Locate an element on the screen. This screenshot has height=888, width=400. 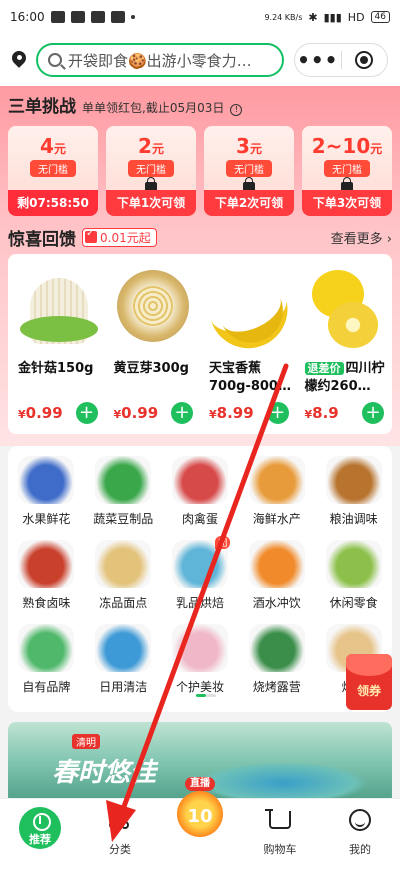
coupon-card: 2元 无门槛 下单1次可领 is located at coordinates (151, 171).